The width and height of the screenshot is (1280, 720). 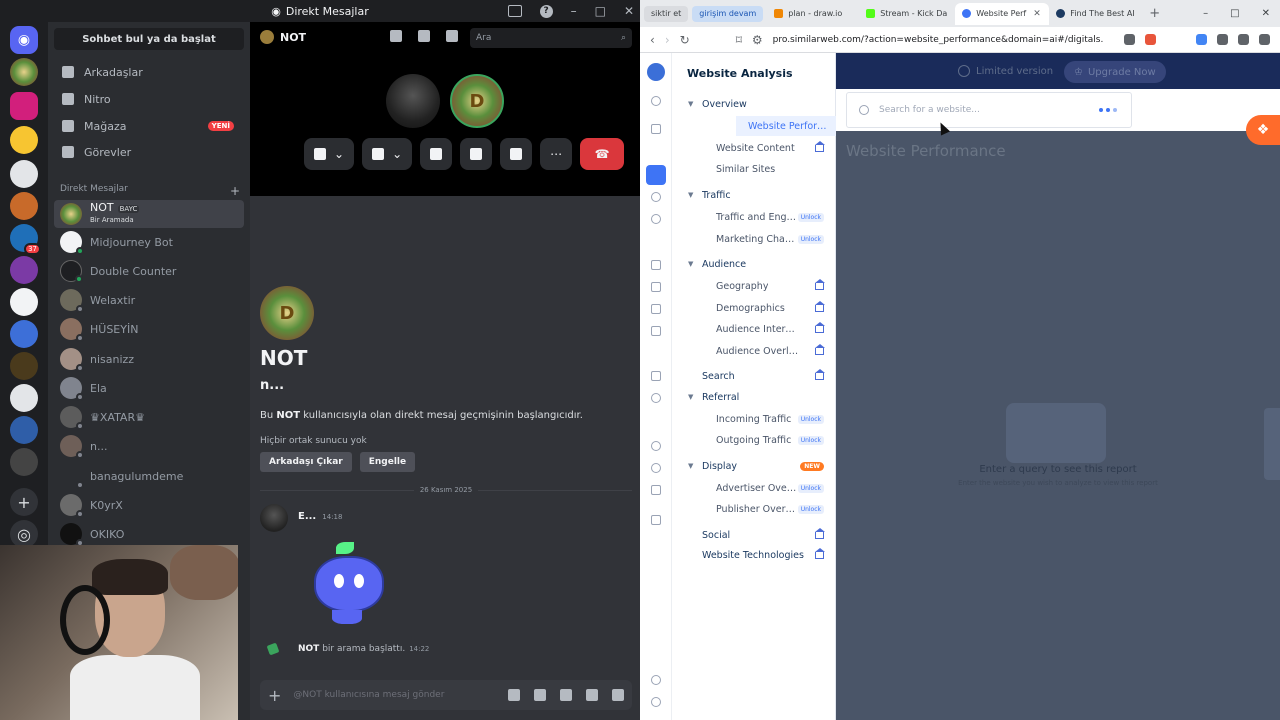 What do you see at coordinates (666, 13) in the screenshot?
I see `tab-group-siktir-et: siktir et` at bounding box center [666, 13].